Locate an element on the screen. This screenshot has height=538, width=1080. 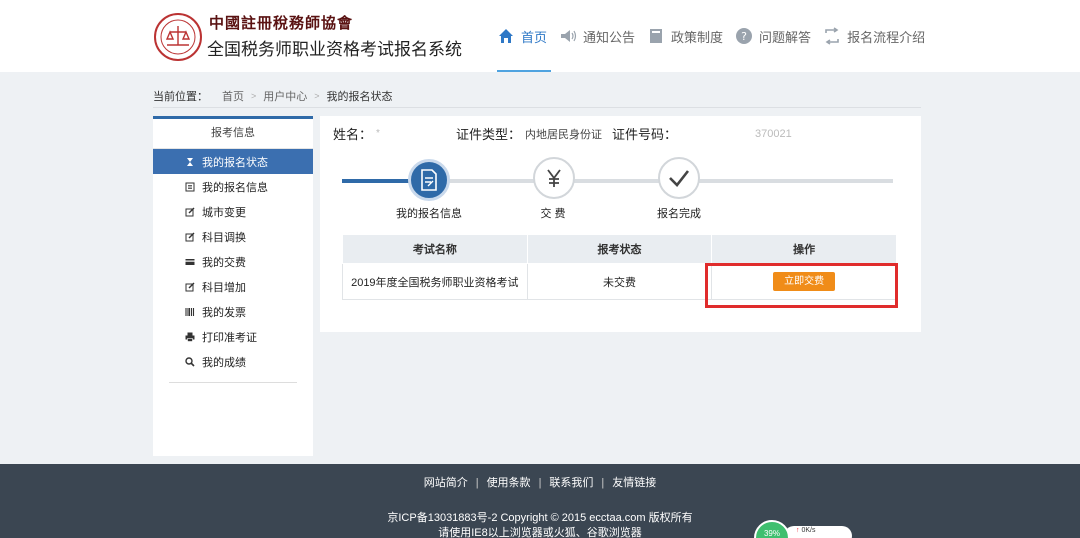
speed-percent-badge: 39% is located at coordinates (772, 529).